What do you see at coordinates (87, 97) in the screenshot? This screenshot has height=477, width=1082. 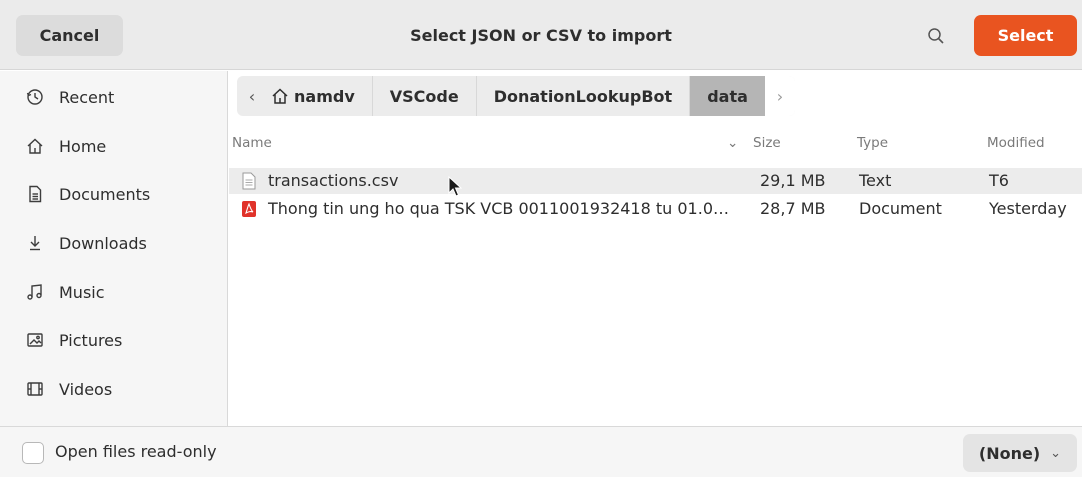 I see `sidebar-item-label: Recent` at bounding box center [87, 97].